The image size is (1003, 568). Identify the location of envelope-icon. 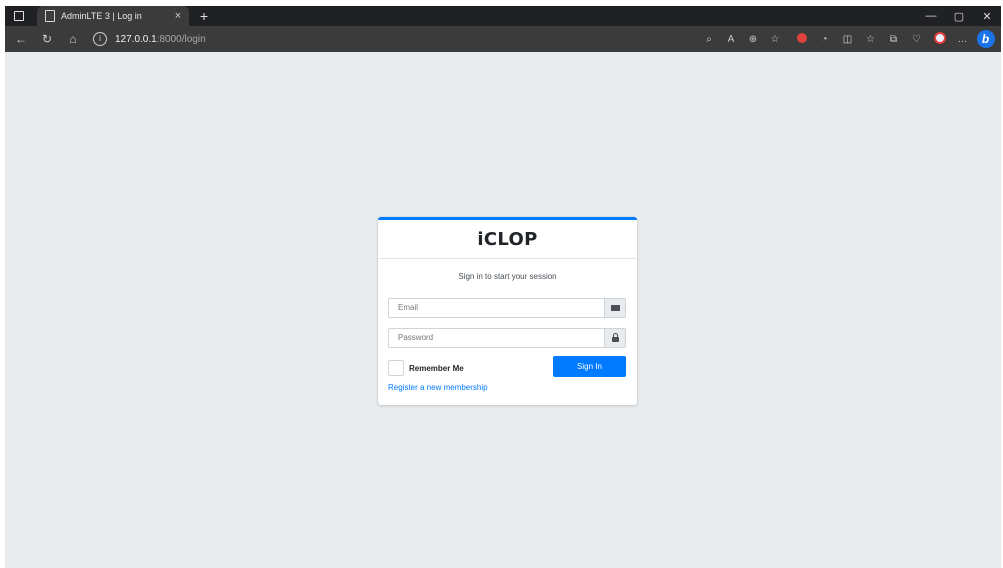
(615, 308).